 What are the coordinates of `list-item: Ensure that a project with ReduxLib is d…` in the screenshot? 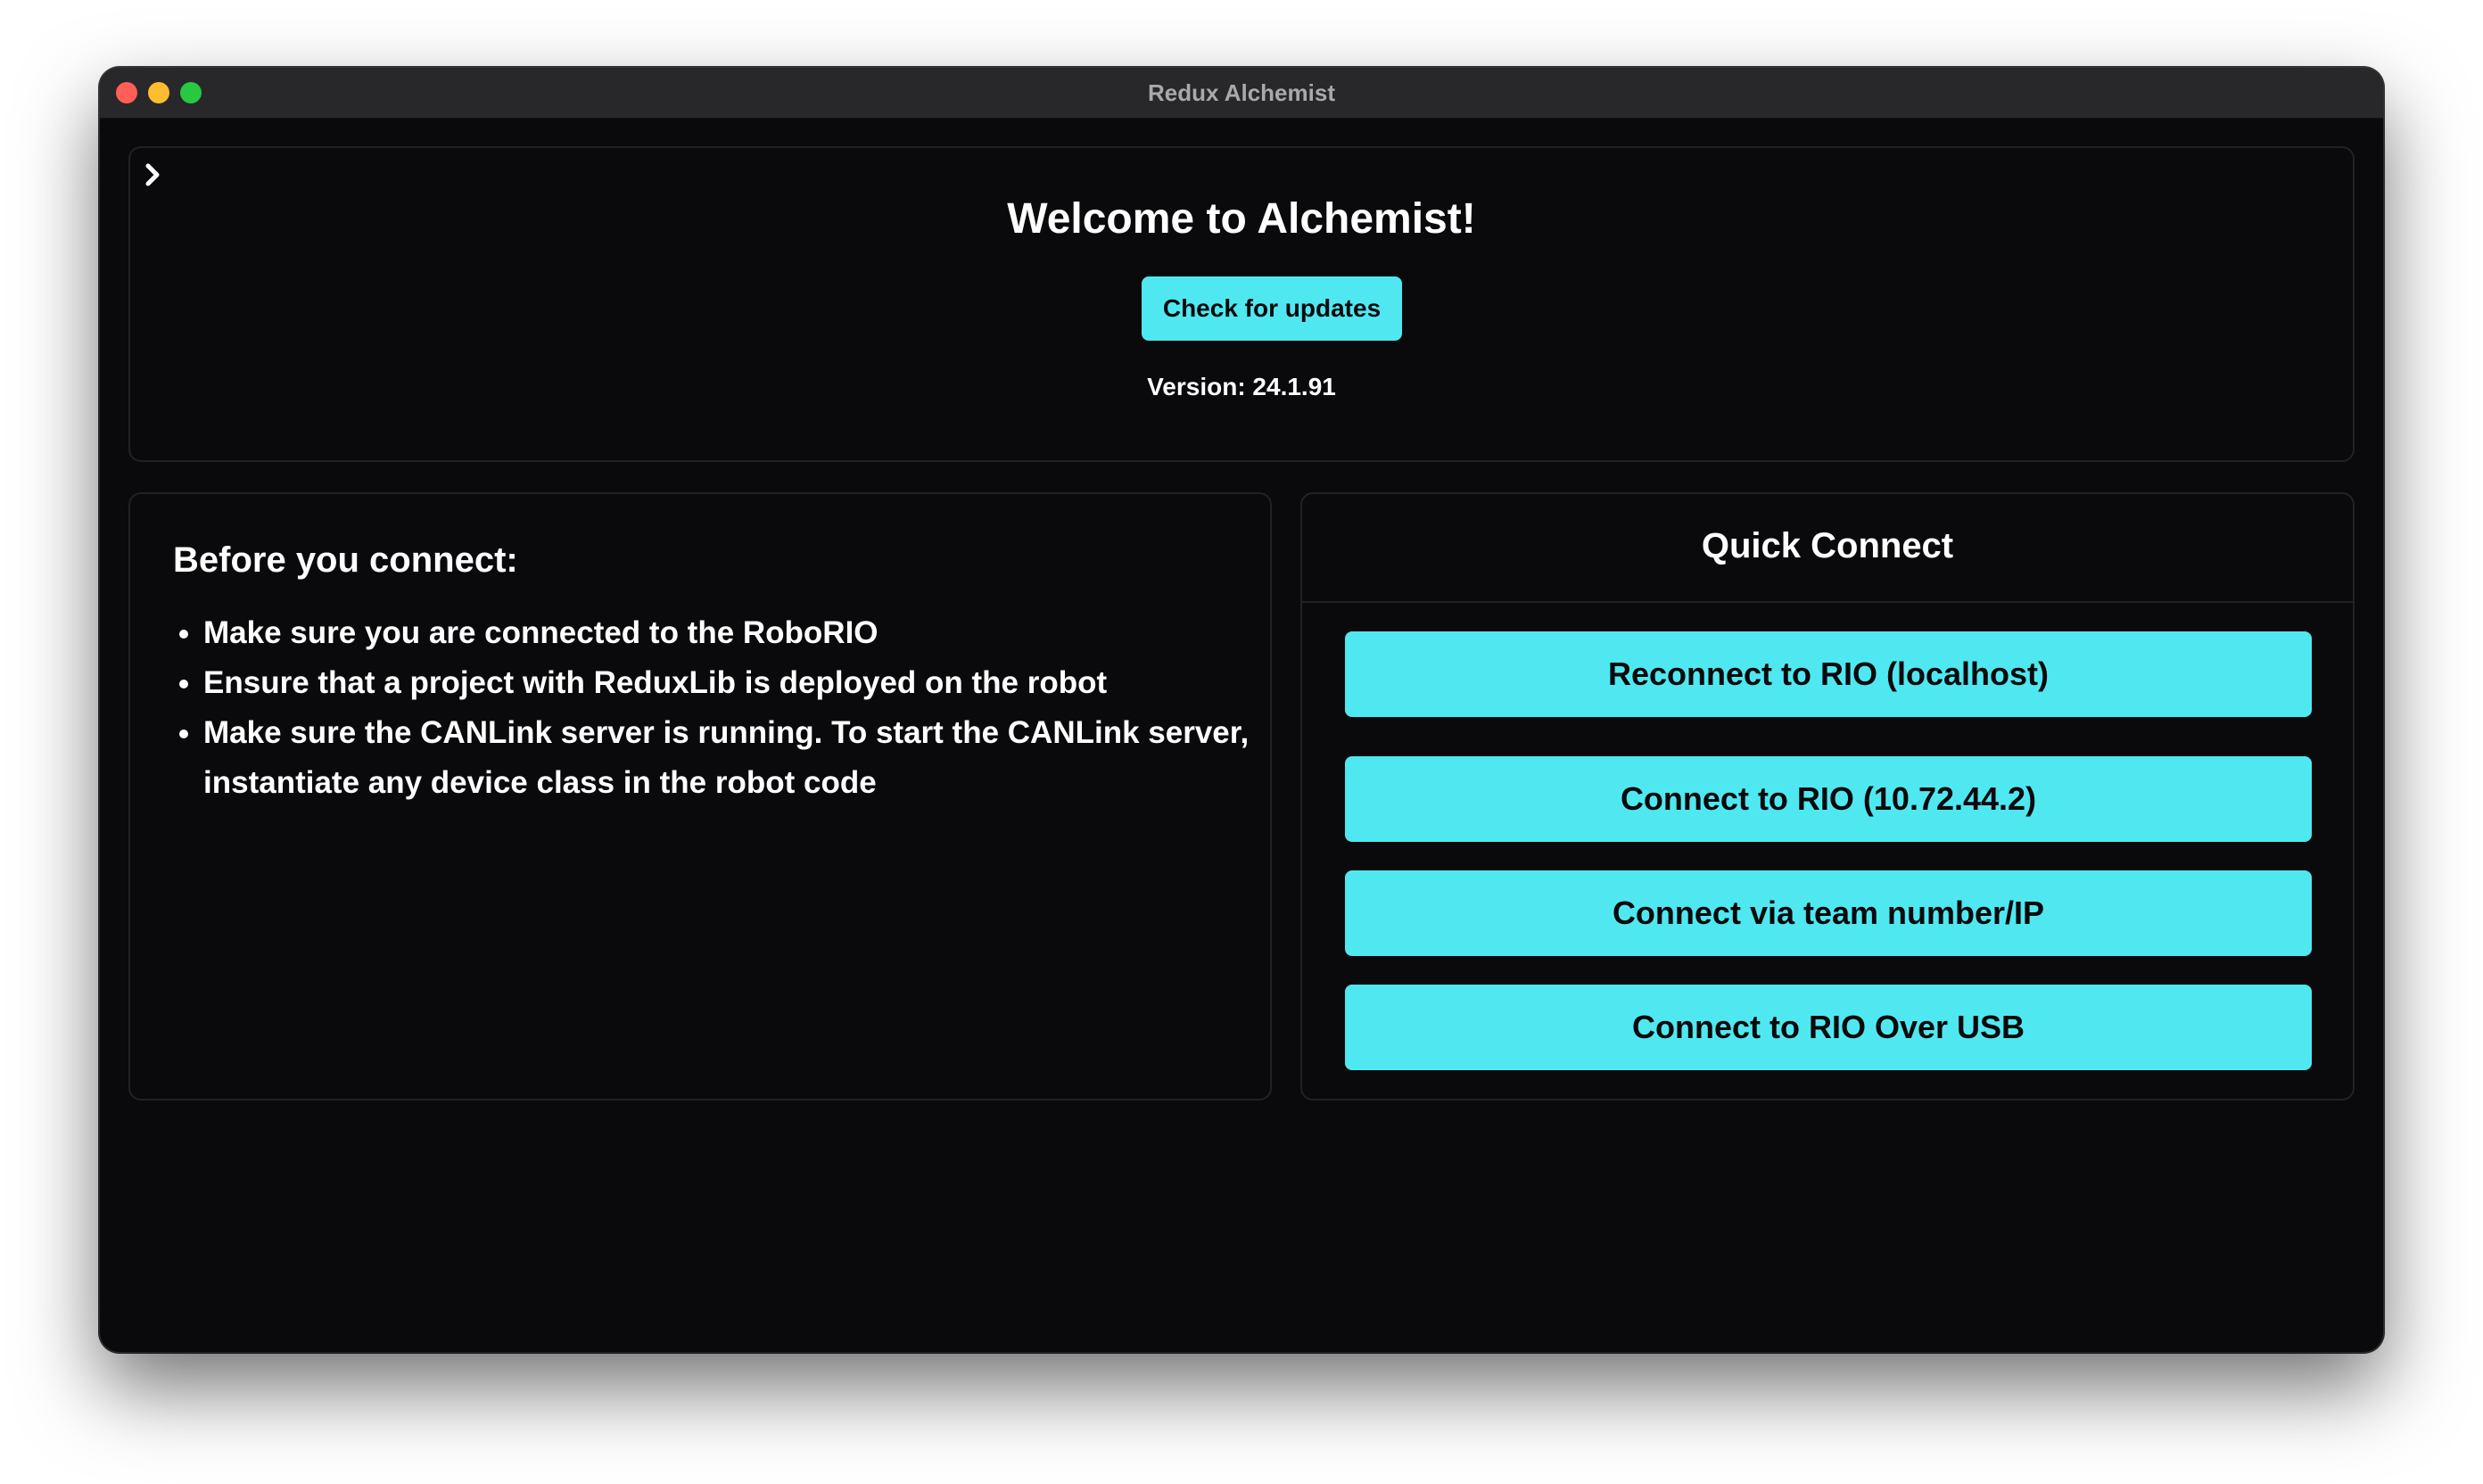 It's located at (730, 683).